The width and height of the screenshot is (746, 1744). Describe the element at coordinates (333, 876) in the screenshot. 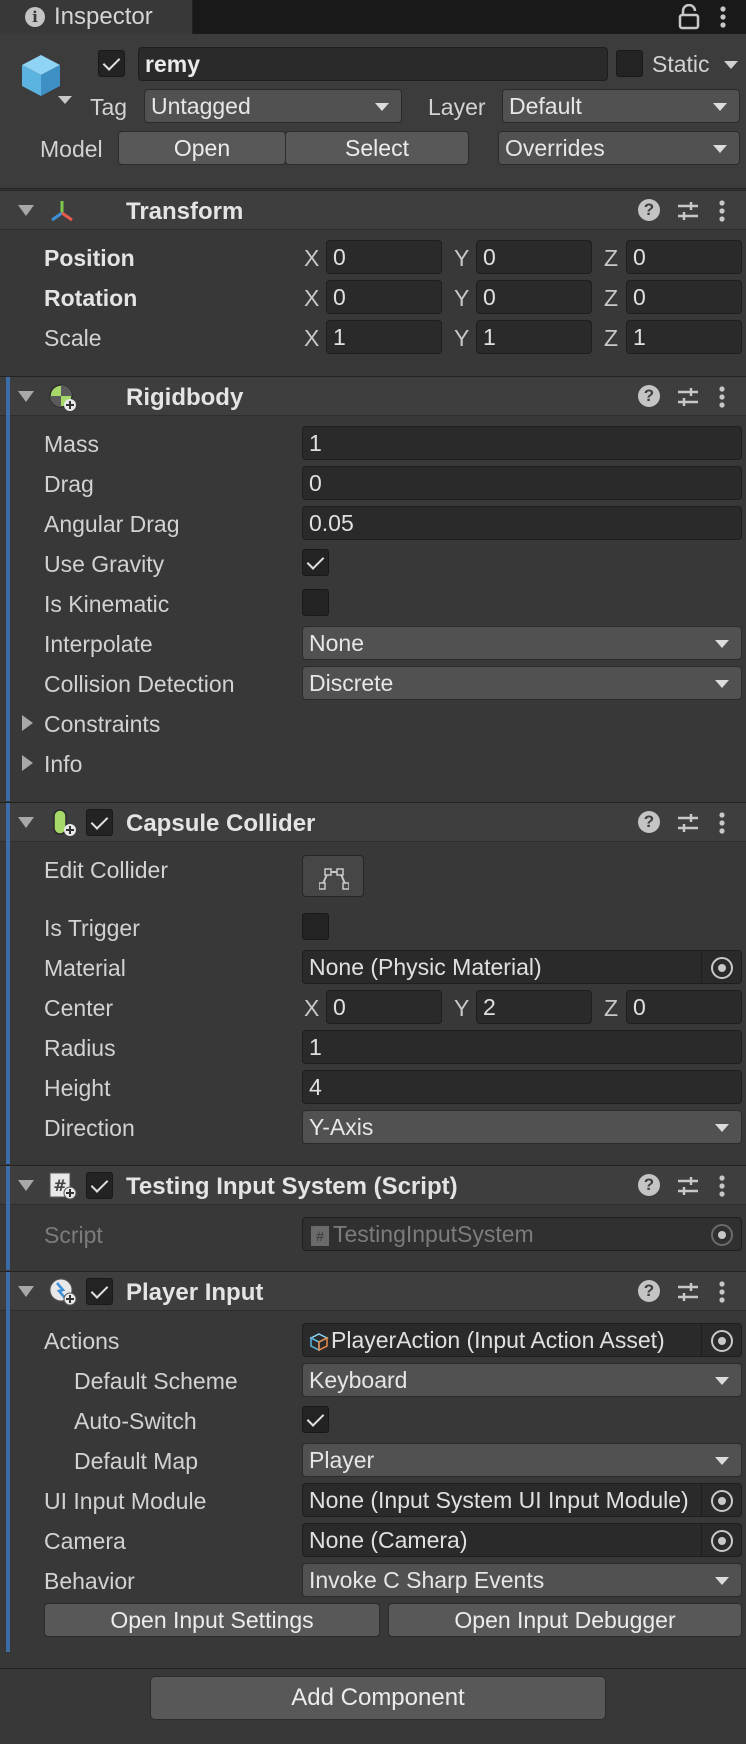

I see `edit-collider-button` at that location.